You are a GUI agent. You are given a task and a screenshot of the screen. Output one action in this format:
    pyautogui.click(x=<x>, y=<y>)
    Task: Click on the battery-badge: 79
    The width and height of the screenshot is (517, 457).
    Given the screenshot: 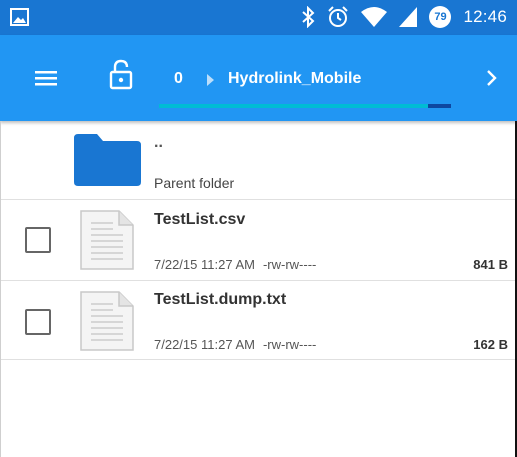 What is the action you would take?
    pyautogui.click(x=440, y=17)
    